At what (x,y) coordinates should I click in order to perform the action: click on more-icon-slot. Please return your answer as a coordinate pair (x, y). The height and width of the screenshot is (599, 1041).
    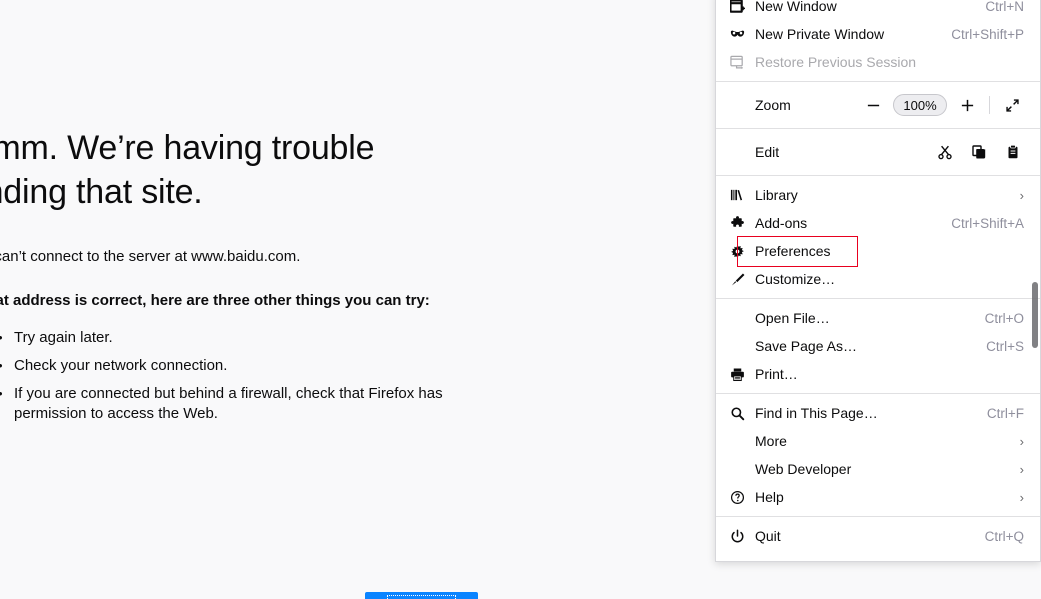
    Looking at the image, I should click on (737, 441).